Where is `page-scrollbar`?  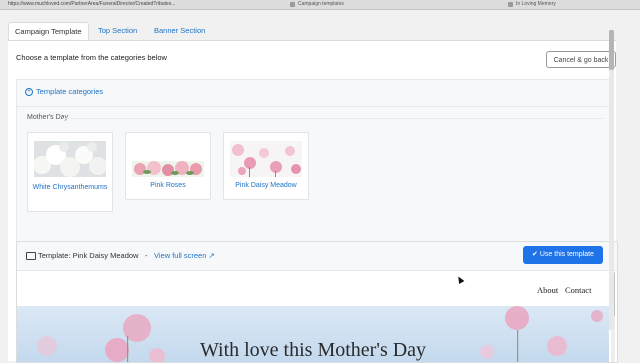
page-scrollbar is located at coordinates (611, 180).